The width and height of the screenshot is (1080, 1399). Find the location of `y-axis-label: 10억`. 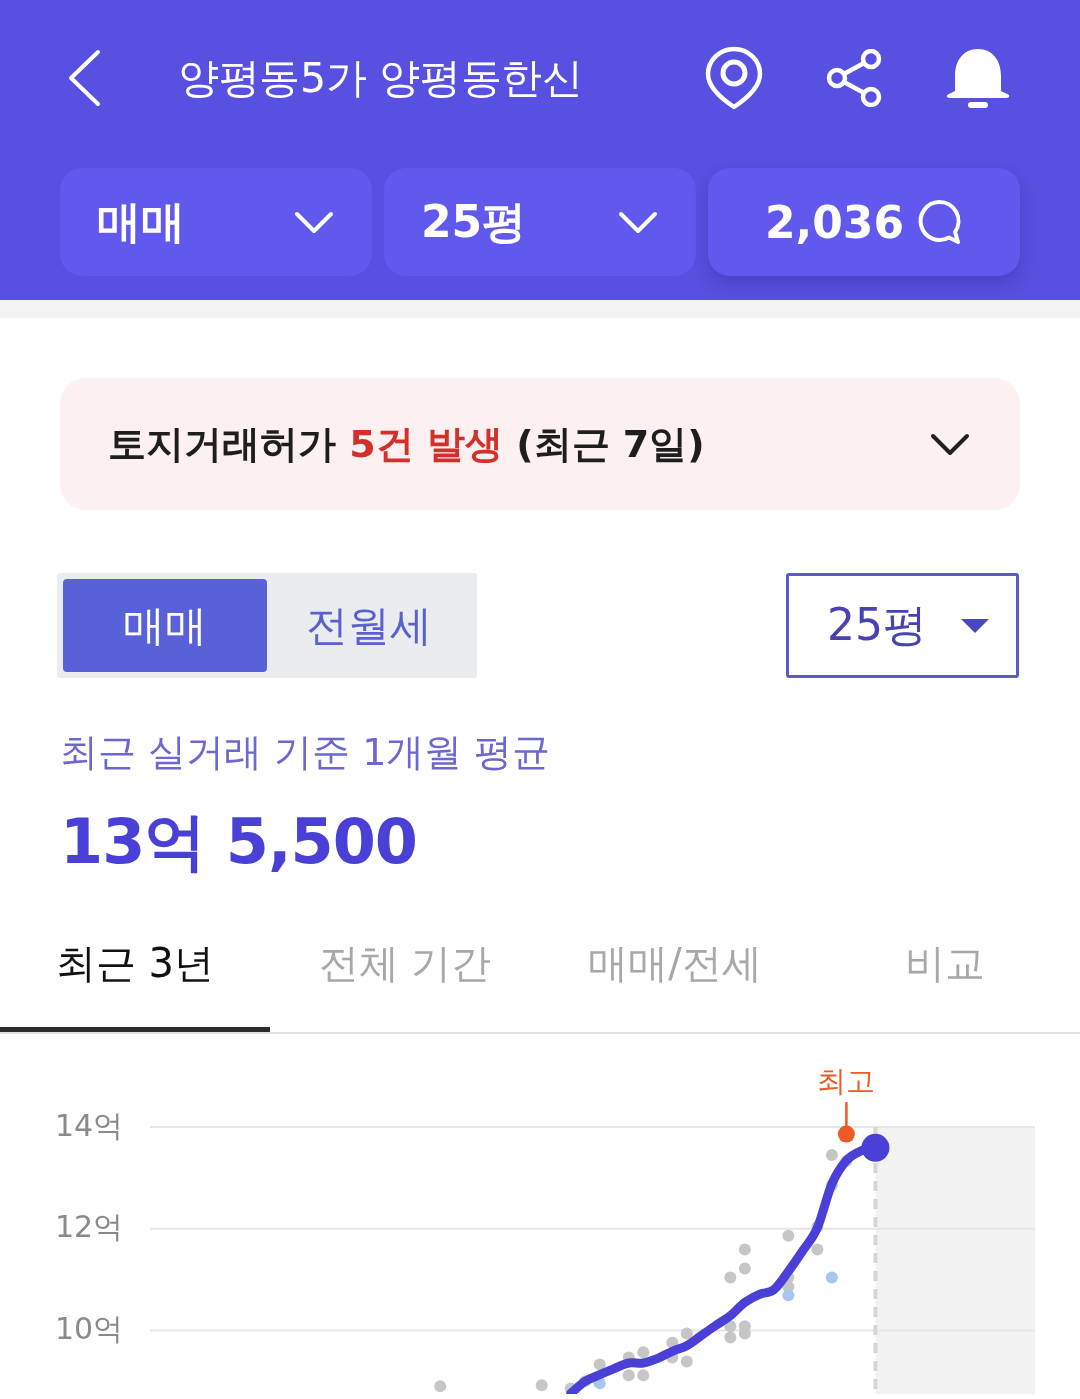

y-axis-label: 10억 is located at coordinates (89, 1328).